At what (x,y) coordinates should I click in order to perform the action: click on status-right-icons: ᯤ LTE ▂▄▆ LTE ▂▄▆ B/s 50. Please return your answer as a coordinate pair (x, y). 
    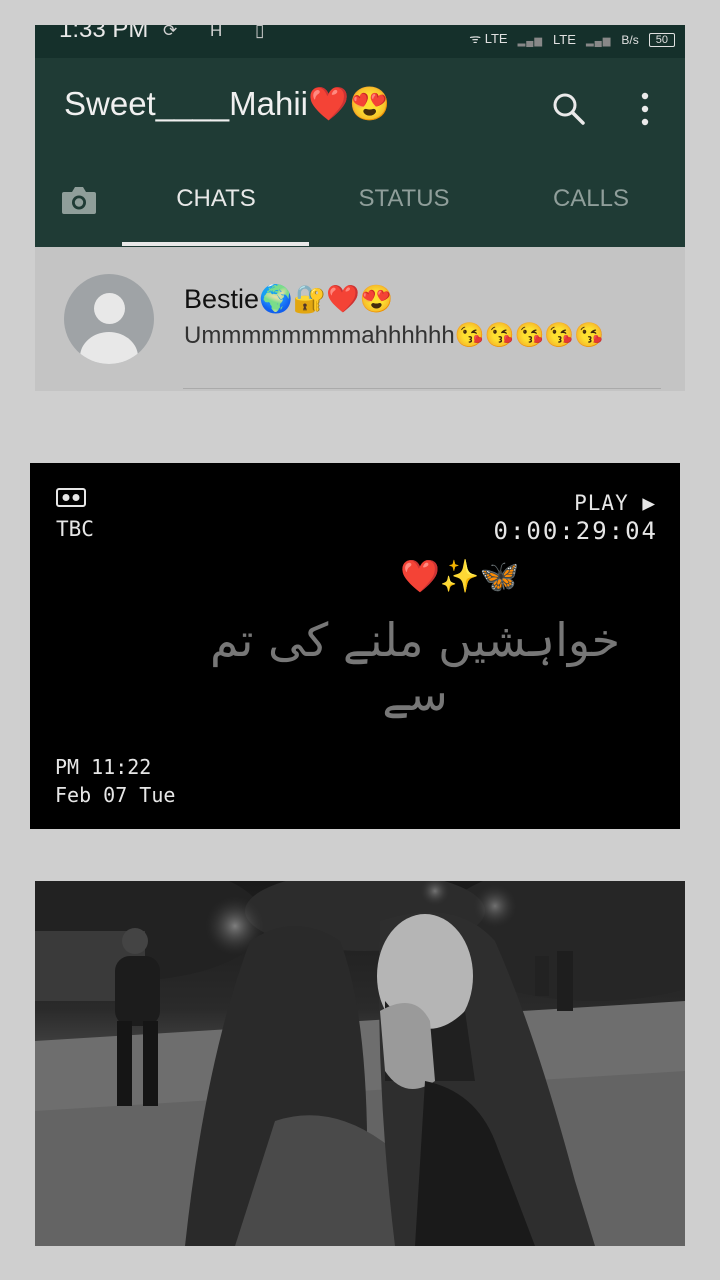
    Looking at the image, I should click on (572, 37).